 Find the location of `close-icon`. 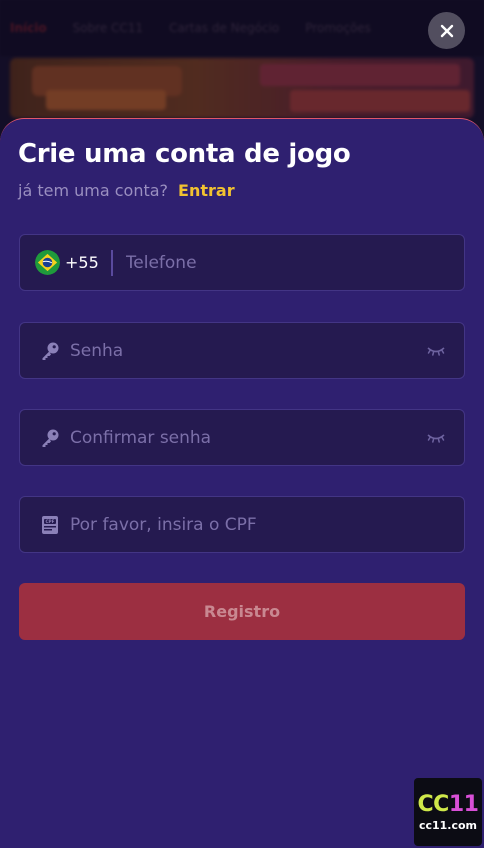

close-icon is located at coordinates (446, 30).